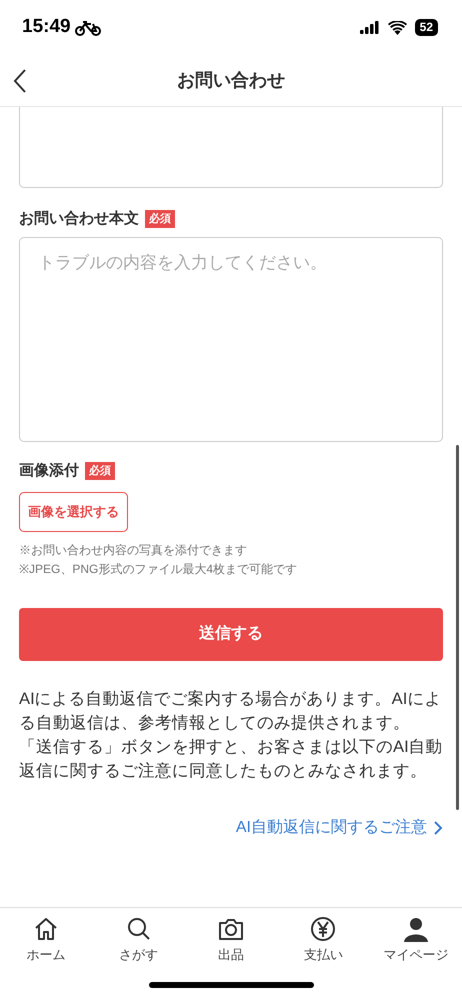 This screenshot has width=462, height=999. Describe the element at coordinates (231, 735) in the screenshot. I see `disclaimer-text: AIによる自動返信でご案内する場合があります。AIによる自動返信は、参考情報としてのみ提供されます。「送信する」ボタンを押すと、お客さまは以下のAI自動返信に関するご注意に同意したものとみなされます。` at that location.